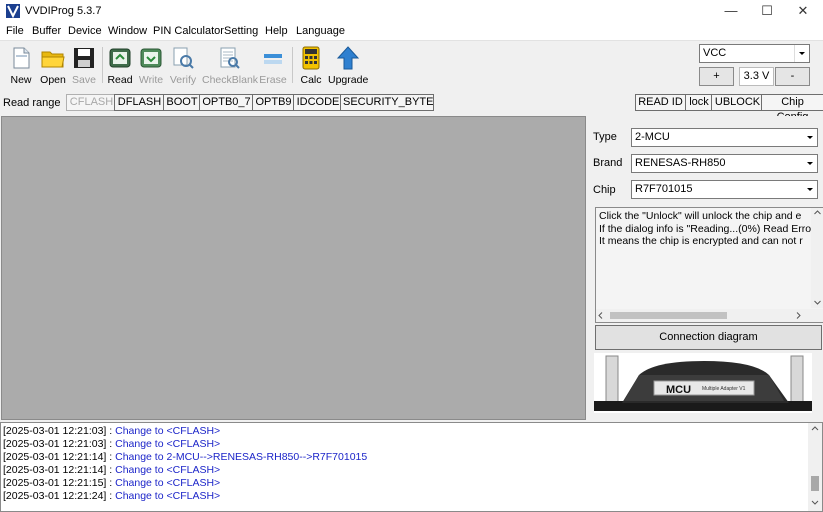 The image size is (823, 512). I want to click on calc-button: Calc, so click(311, 66).